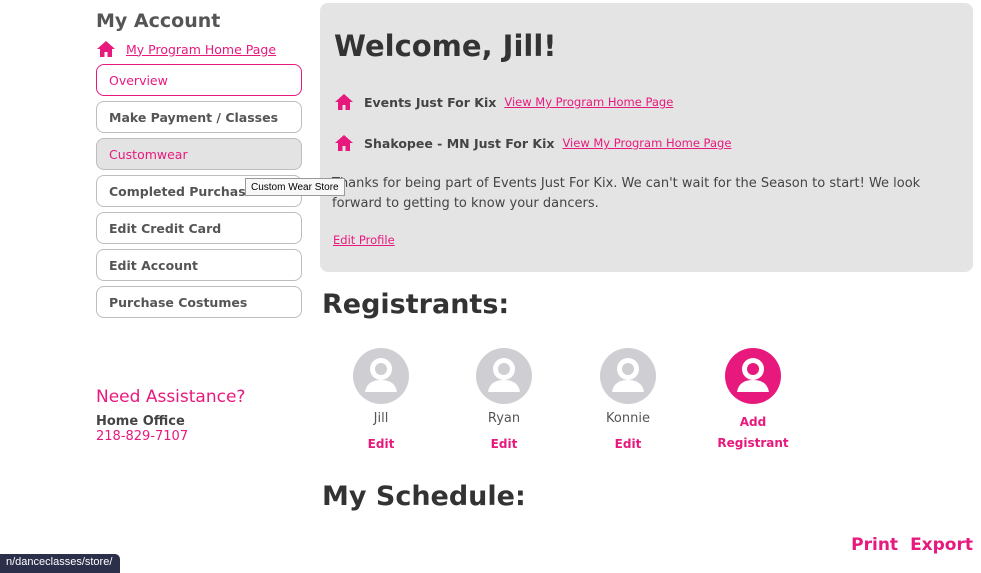 This screenshot has width=981, height=573. What do you see at coordinates (628, 418) in the screenshot?
I see `registrant-name: Konnie` at bounding box center [628, 418].